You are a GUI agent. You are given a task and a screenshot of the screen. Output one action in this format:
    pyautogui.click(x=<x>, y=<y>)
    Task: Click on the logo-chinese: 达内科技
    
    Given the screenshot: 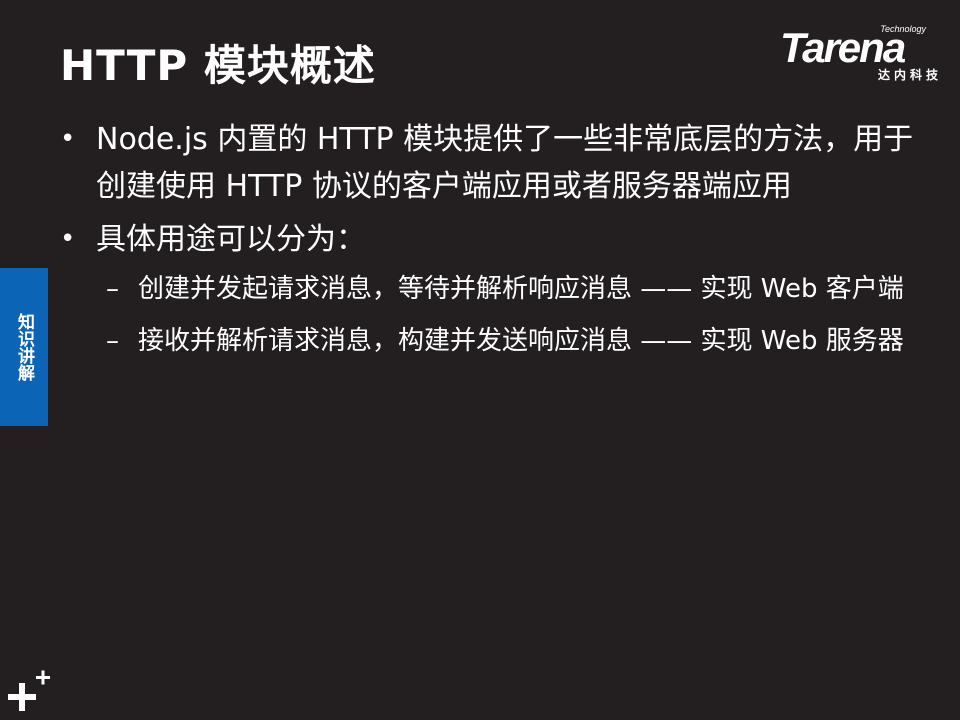 What is the action you would take?
    pyautogui.click(x=909, y=75)
    